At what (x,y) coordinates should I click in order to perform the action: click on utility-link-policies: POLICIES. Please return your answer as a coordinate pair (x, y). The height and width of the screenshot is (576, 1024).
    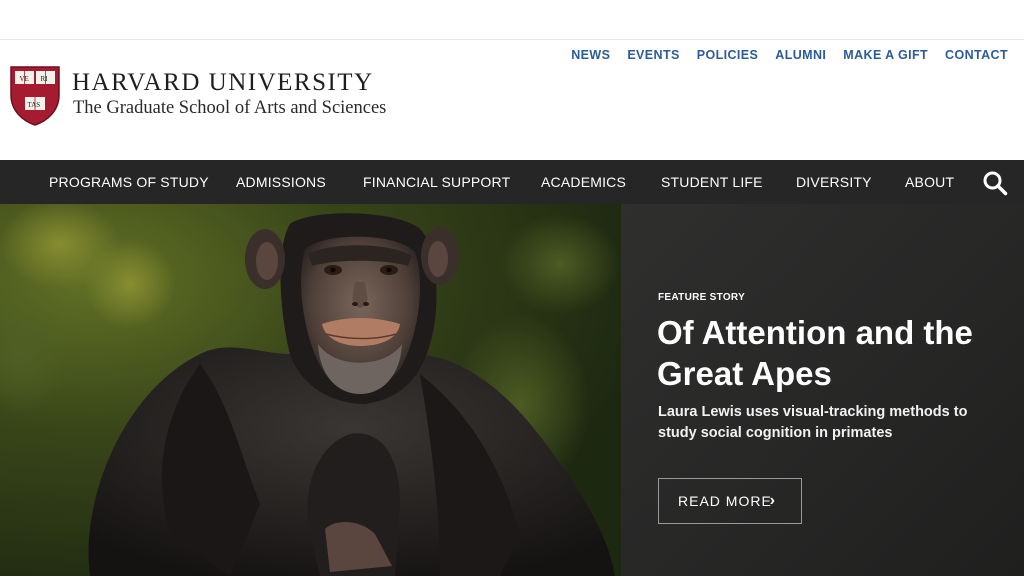
    Looking at the image, I should click on (728, 55).